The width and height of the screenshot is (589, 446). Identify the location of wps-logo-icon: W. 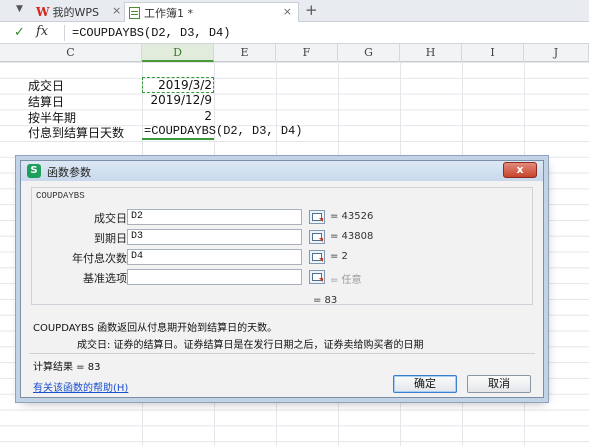
(43, 12).